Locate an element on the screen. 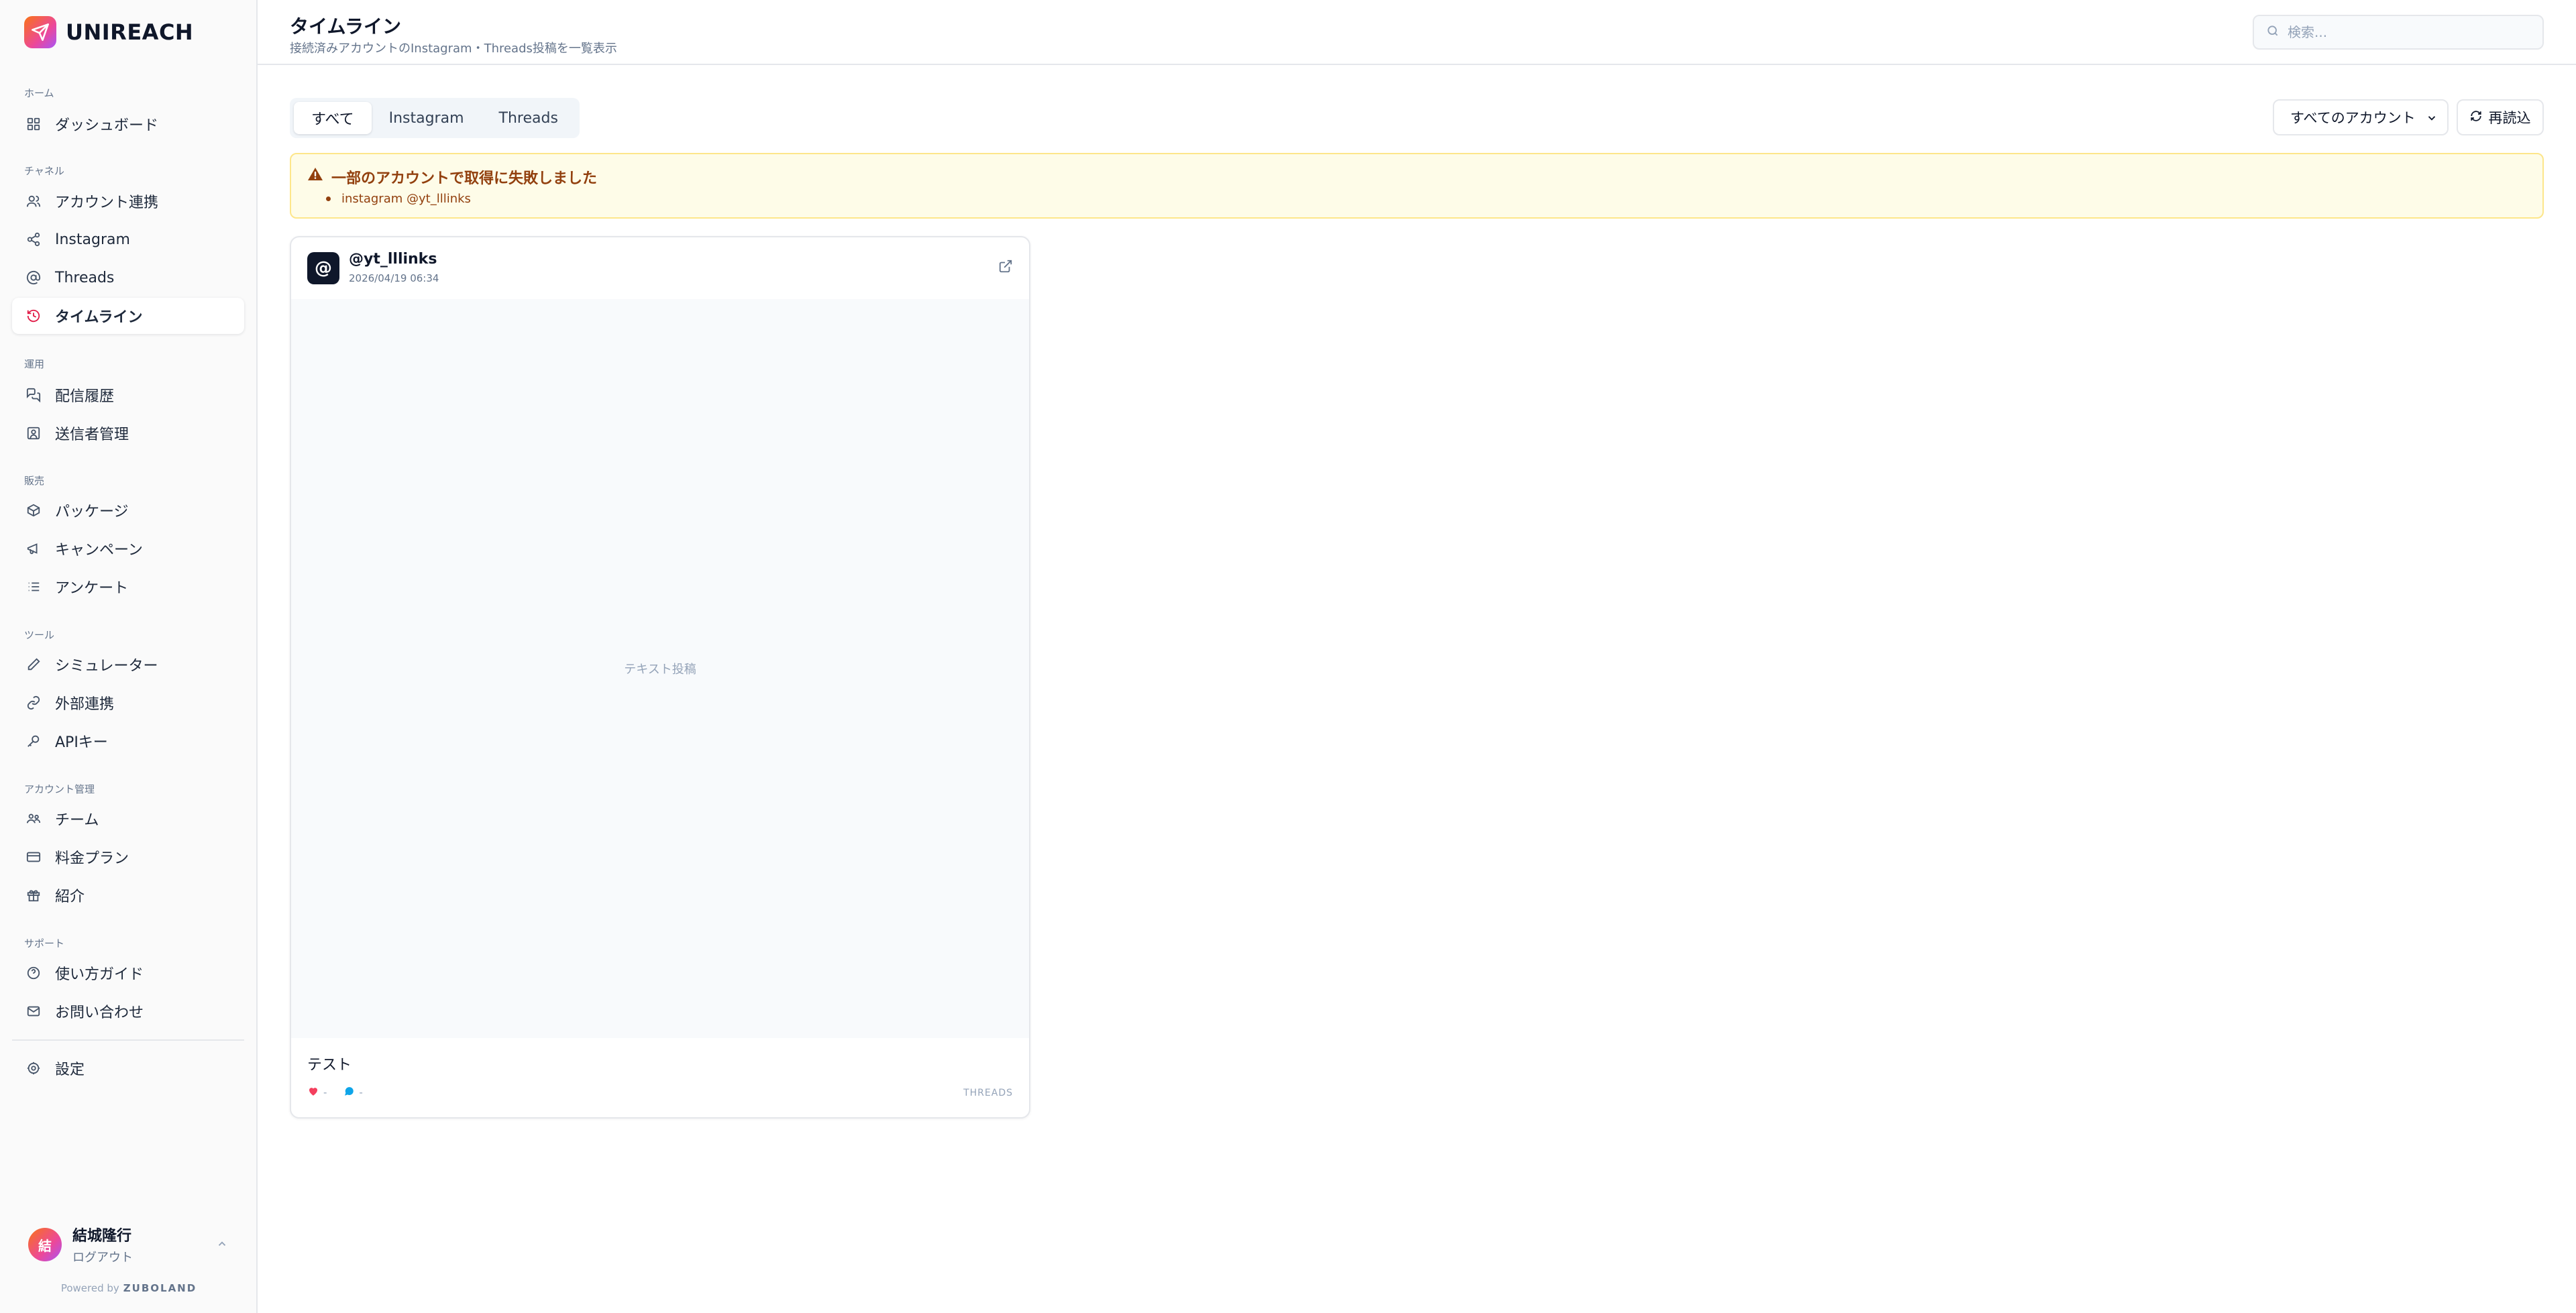 The height and width of the screenshot is (1313, 2576). nav-section-home: ホーム is located at coordinates (39, 93).